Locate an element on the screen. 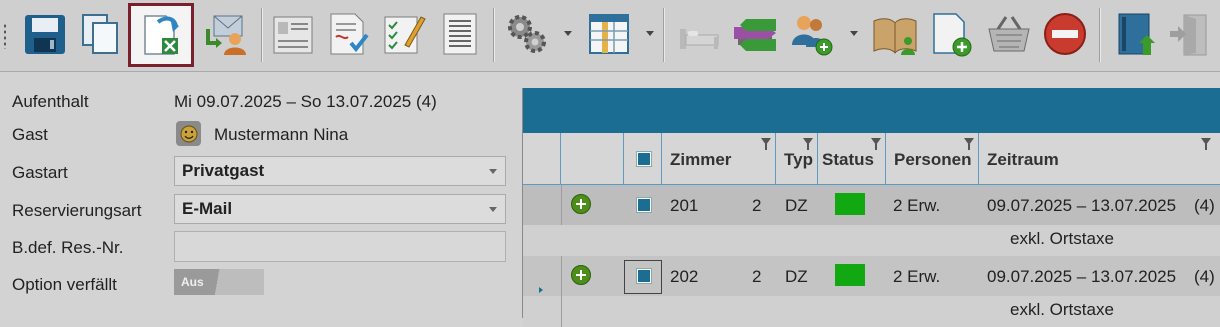 Image resolution: width=1220 pixels, height=327 pixels. book-upload-button is located at coordinates (1134, 34).